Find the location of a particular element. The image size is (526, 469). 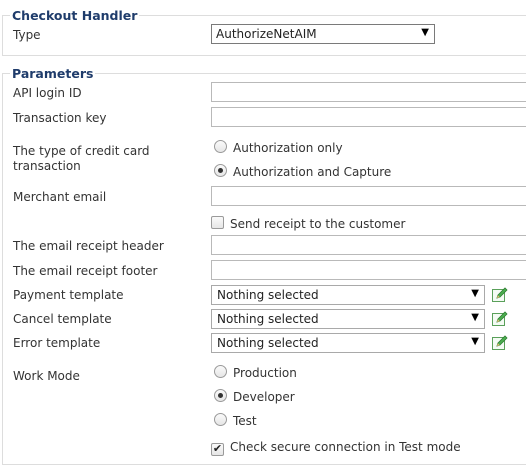

api-login-input is located at coordinates (368, 92).